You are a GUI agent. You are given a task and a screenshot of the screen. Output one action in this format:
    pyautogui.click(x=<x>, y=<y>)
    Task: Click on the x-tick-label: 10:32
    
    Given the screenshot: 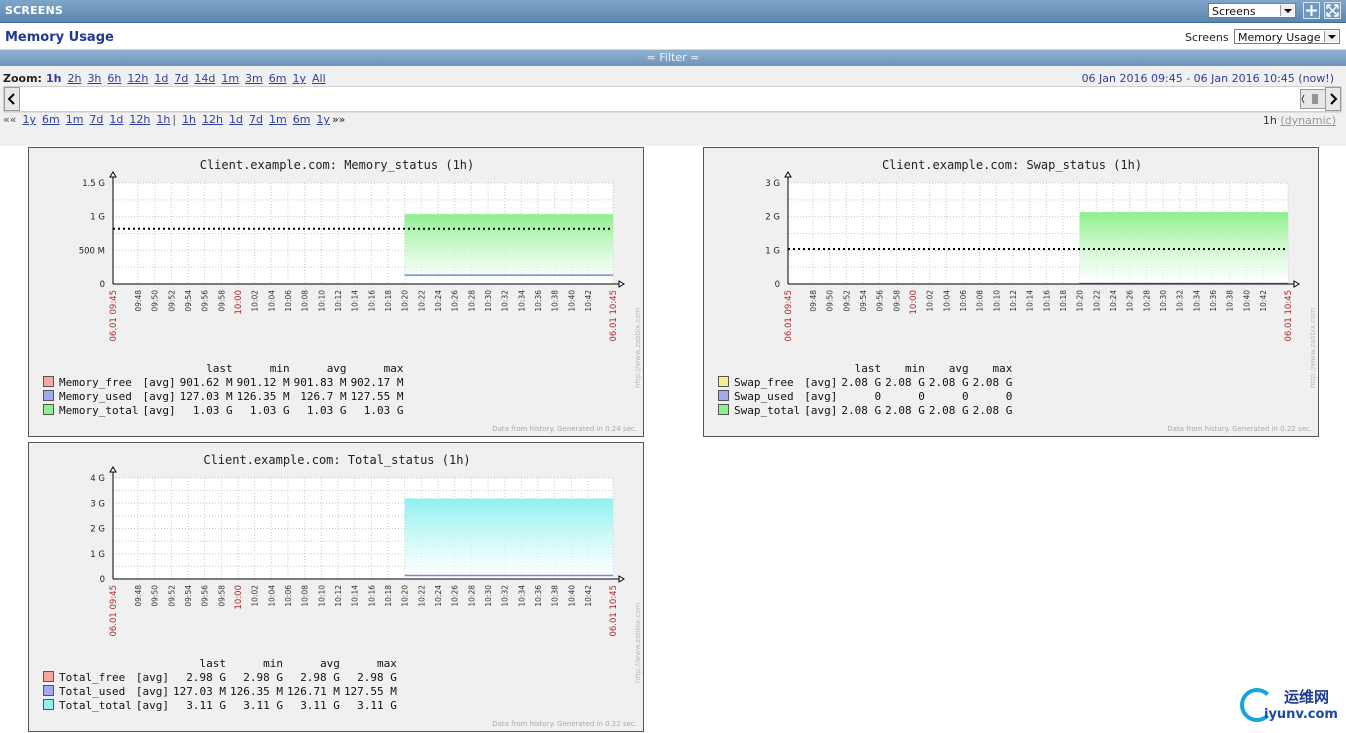 What is the action you would take?
    pyautogui.click(x=1180, y=301)
    